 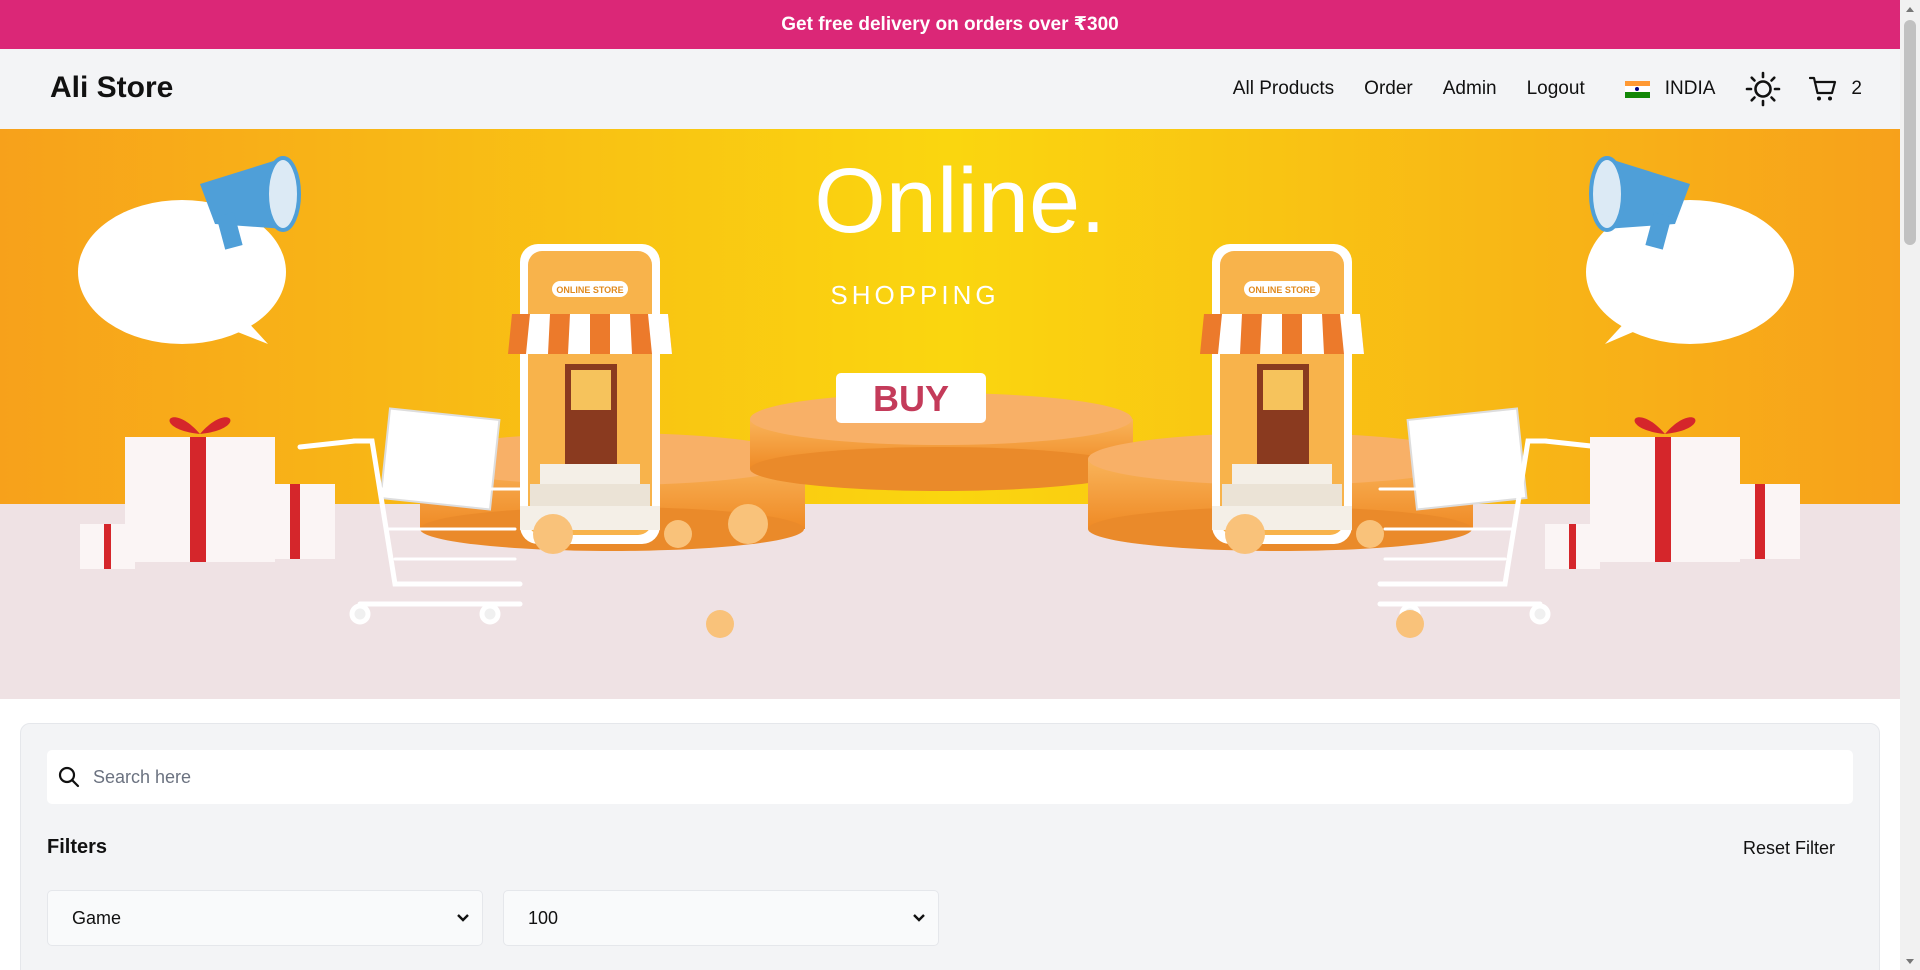 I want to click on page-scrollbar, so click(x=1910, y=485).